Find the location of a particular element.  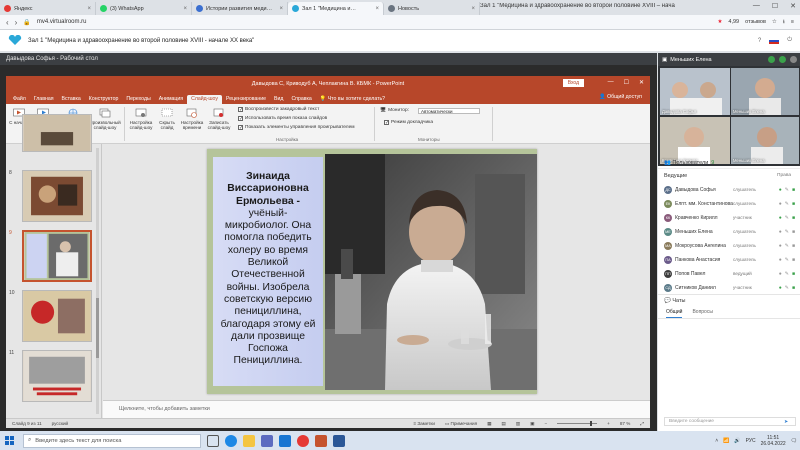

tab-insert: Вставка is located at coordinates (71, 100).